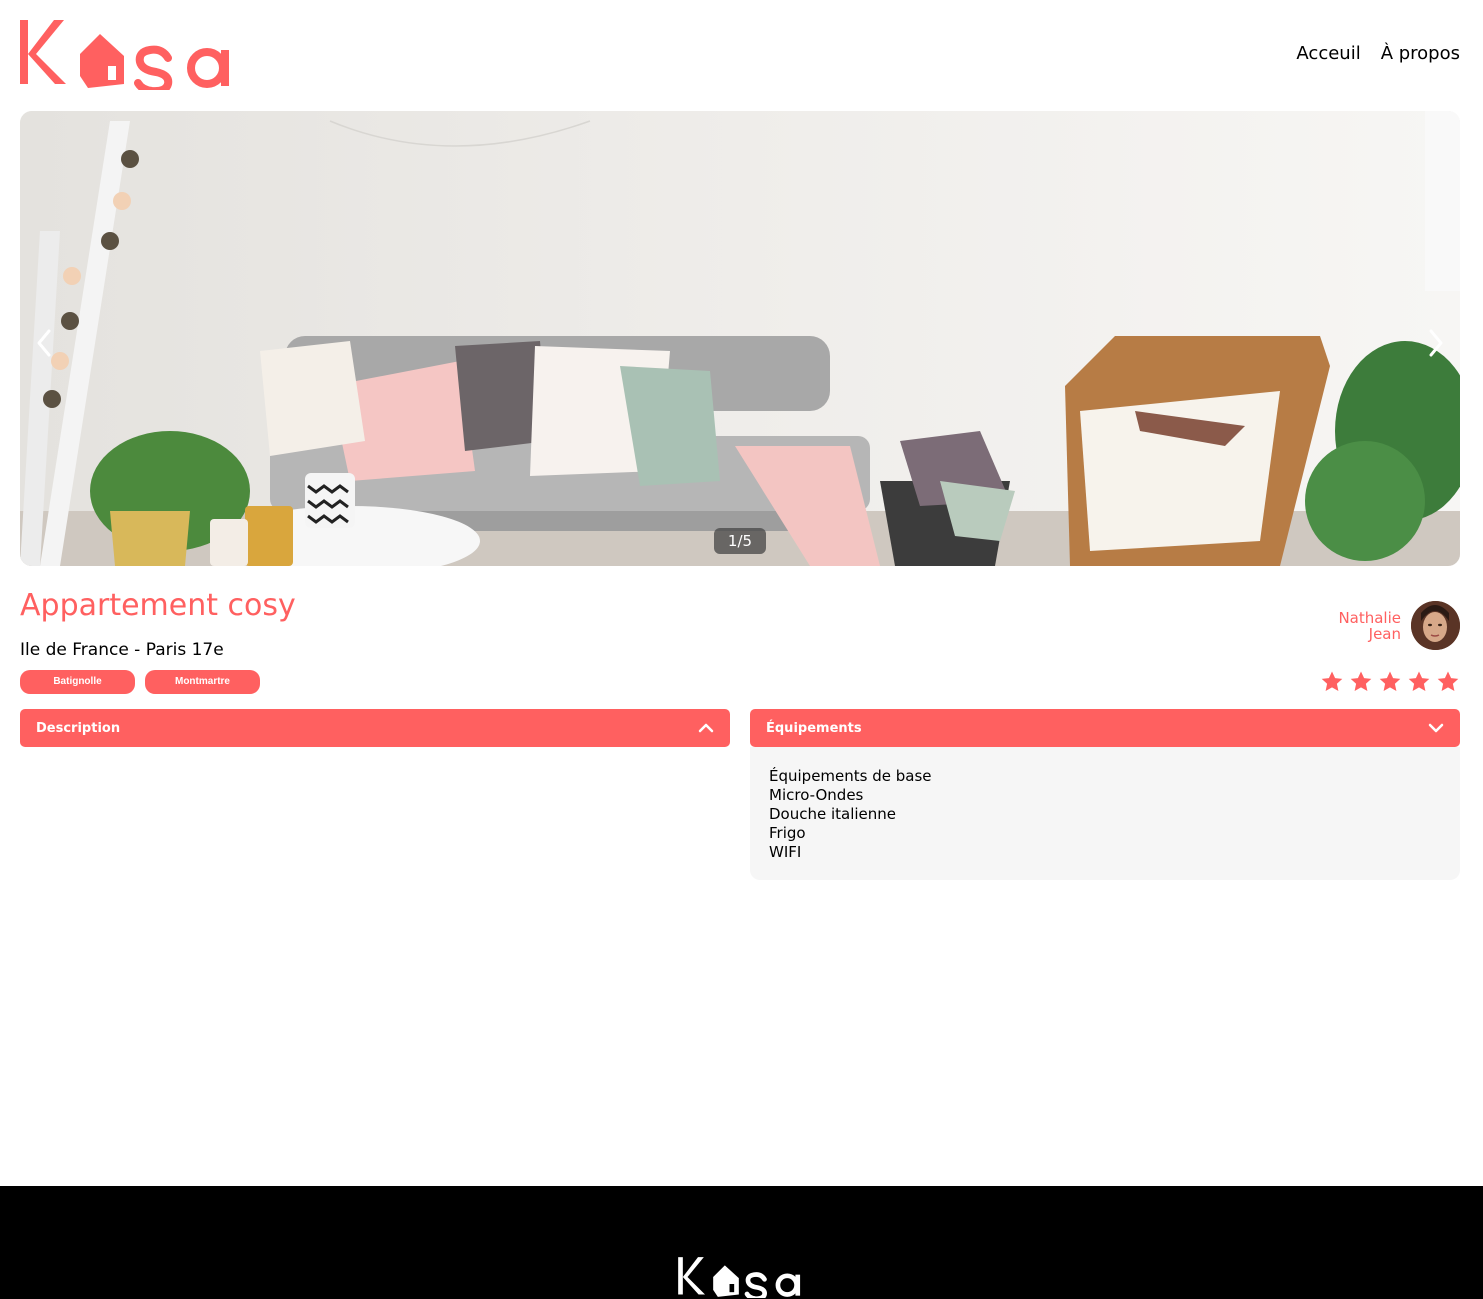  What do you see at coordinates (814, 728) in the screenshot?
I see `equipments-collapse-label: Équipements` at bounding box center [814, 728].